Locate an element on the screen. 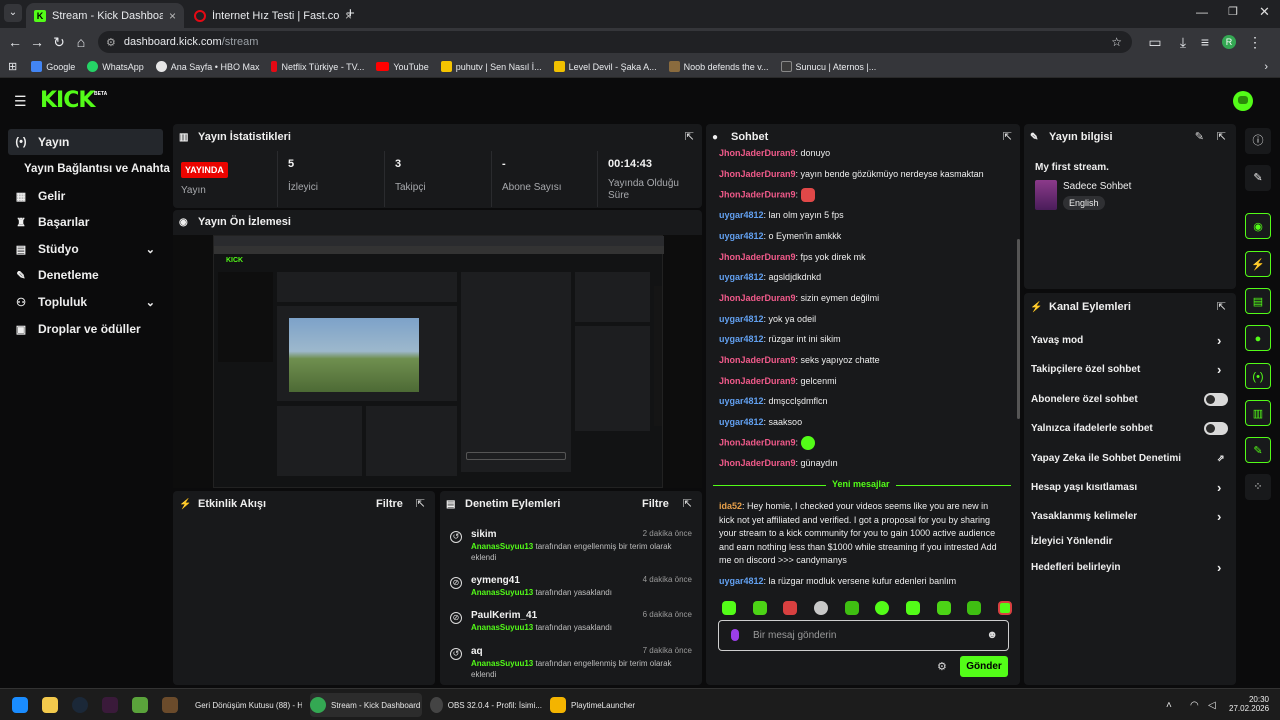 This screenshot has height=720, width=1280. bookmark-google: Google is located at coordinates (53, 66).